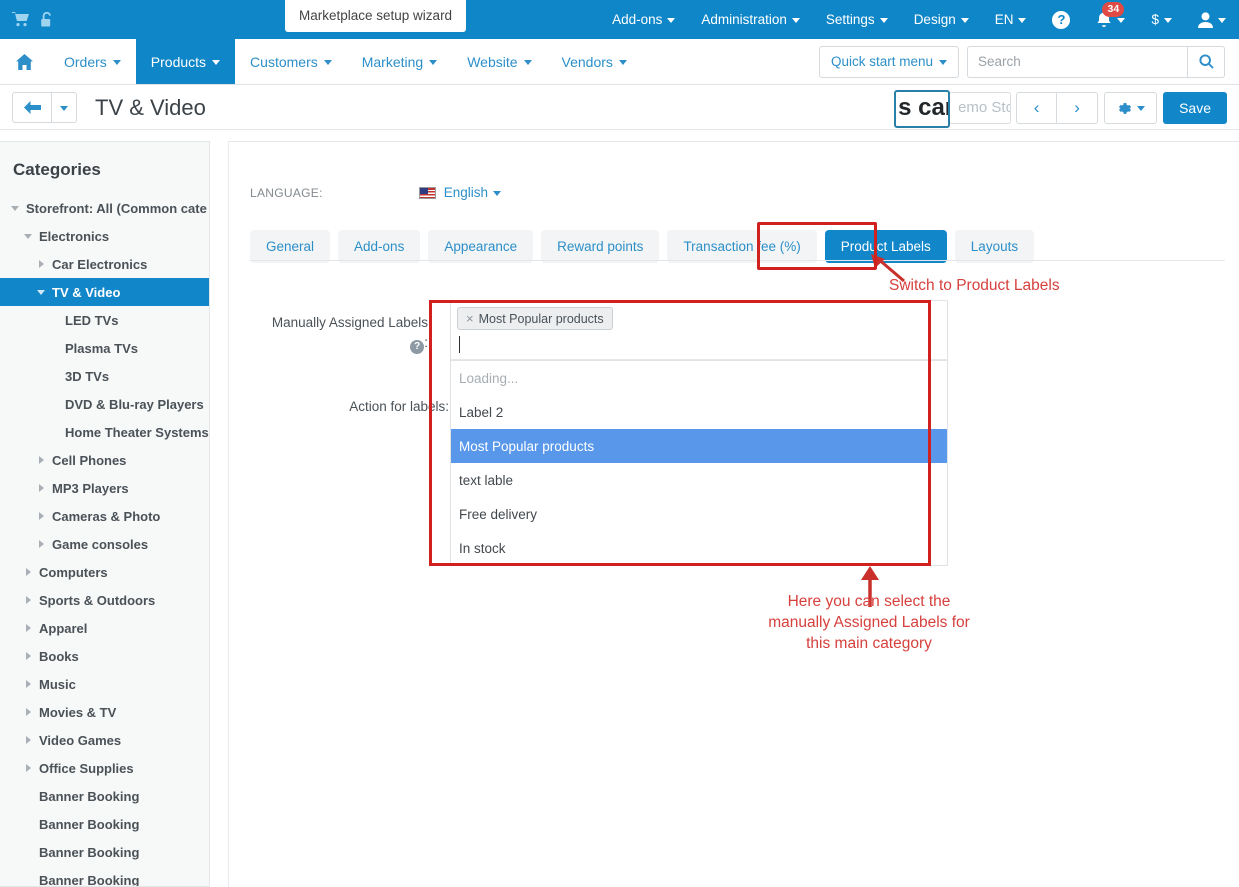 This screenshot has height=887, width=1239. I want to click on sidebar-item-3d-tvs: 3D TVs, so click(104, 376).